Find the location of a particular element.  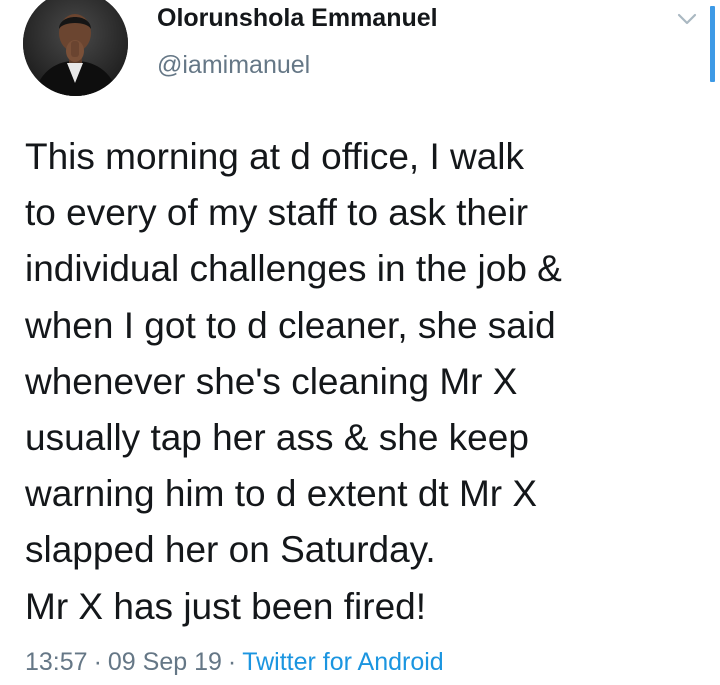

scrollbar is located at coordinates (712, 44).